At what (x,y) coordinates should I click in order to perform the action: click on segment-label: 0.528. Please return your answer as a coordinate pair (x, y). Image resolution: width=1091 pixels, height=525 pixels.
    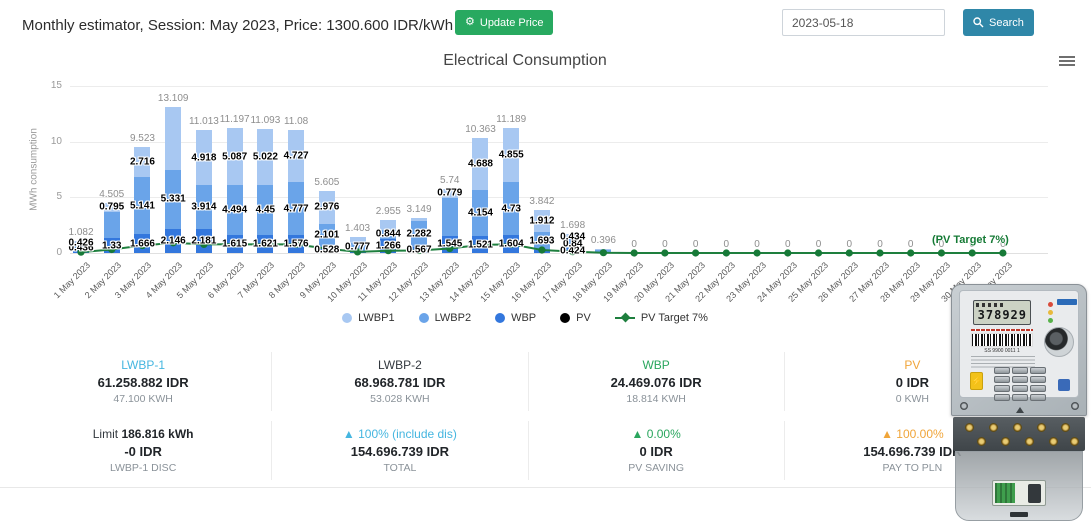
    Looking at the image, I should click on (327, 250).